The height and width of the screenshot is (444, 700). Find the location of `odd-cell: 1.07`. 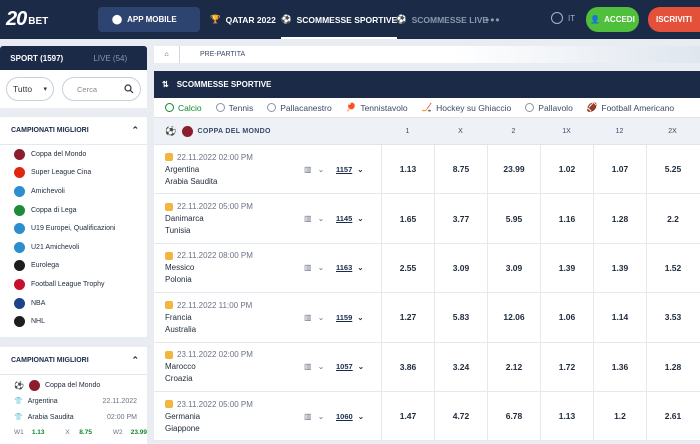

odd-cell: 1.07 is located at coordinates (619, 169).